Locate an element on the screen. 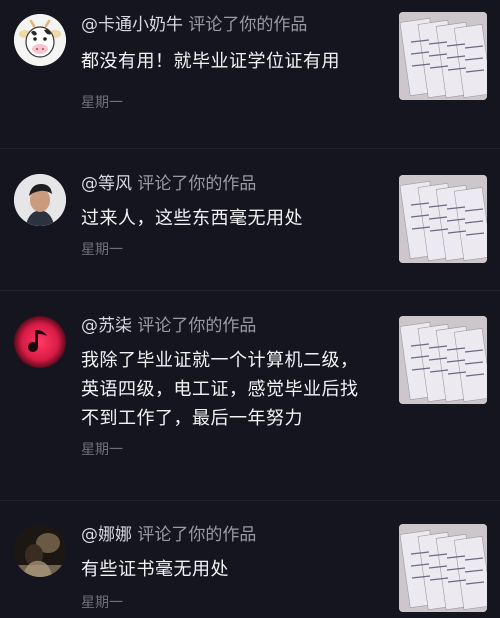 This screenshot has width=500, height=618. notification-body: @等风 评论了你的作品 过来人，这些东西毫无用处 星期一 is located at coordinates (231, 215).